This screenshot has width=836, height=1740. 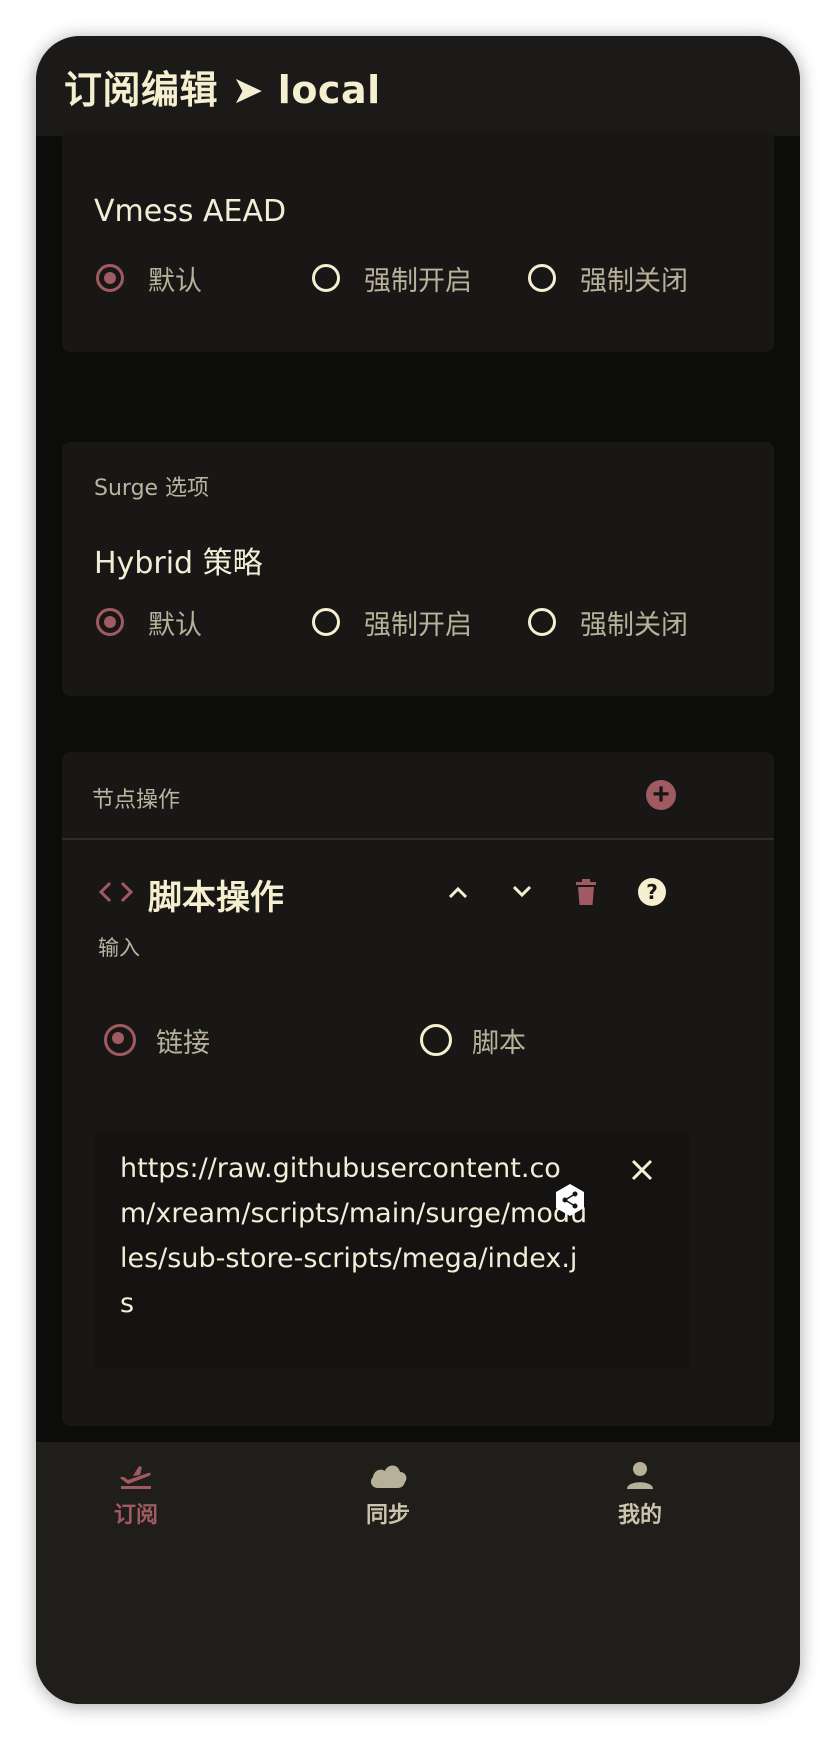 What do you see at coordinates (222, 89) in the screenshot?
I see `page-title: 订阅编辑 ➤ local` at bounding box center [222, 89].